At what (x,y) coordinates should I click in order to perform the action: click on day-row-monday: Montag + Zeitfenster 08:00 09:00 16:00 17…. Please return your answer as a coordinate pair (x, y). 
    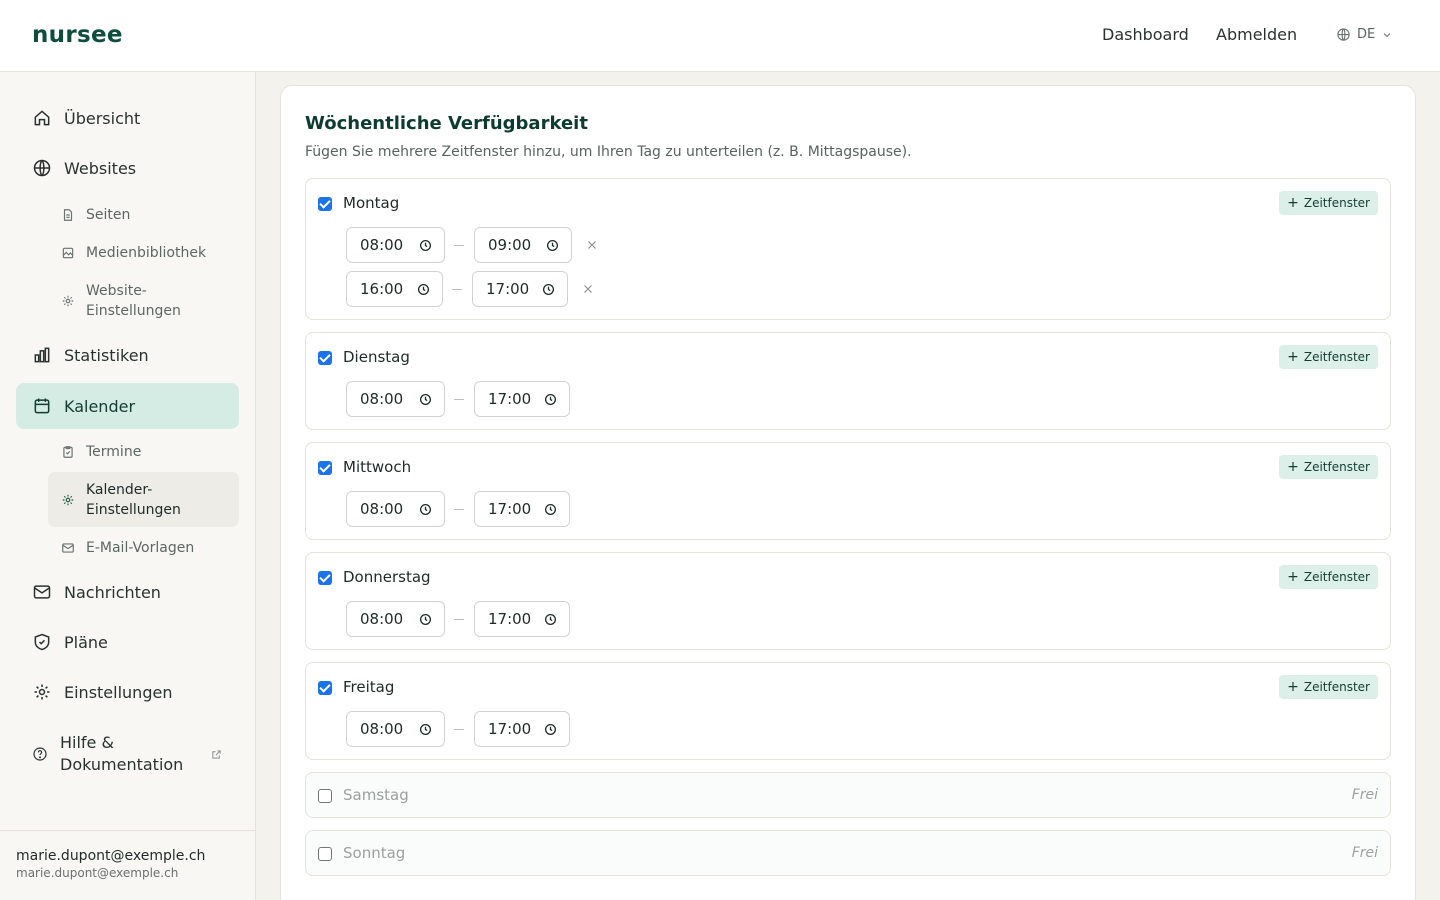
    Looking at the image, I should click on (848, 249).